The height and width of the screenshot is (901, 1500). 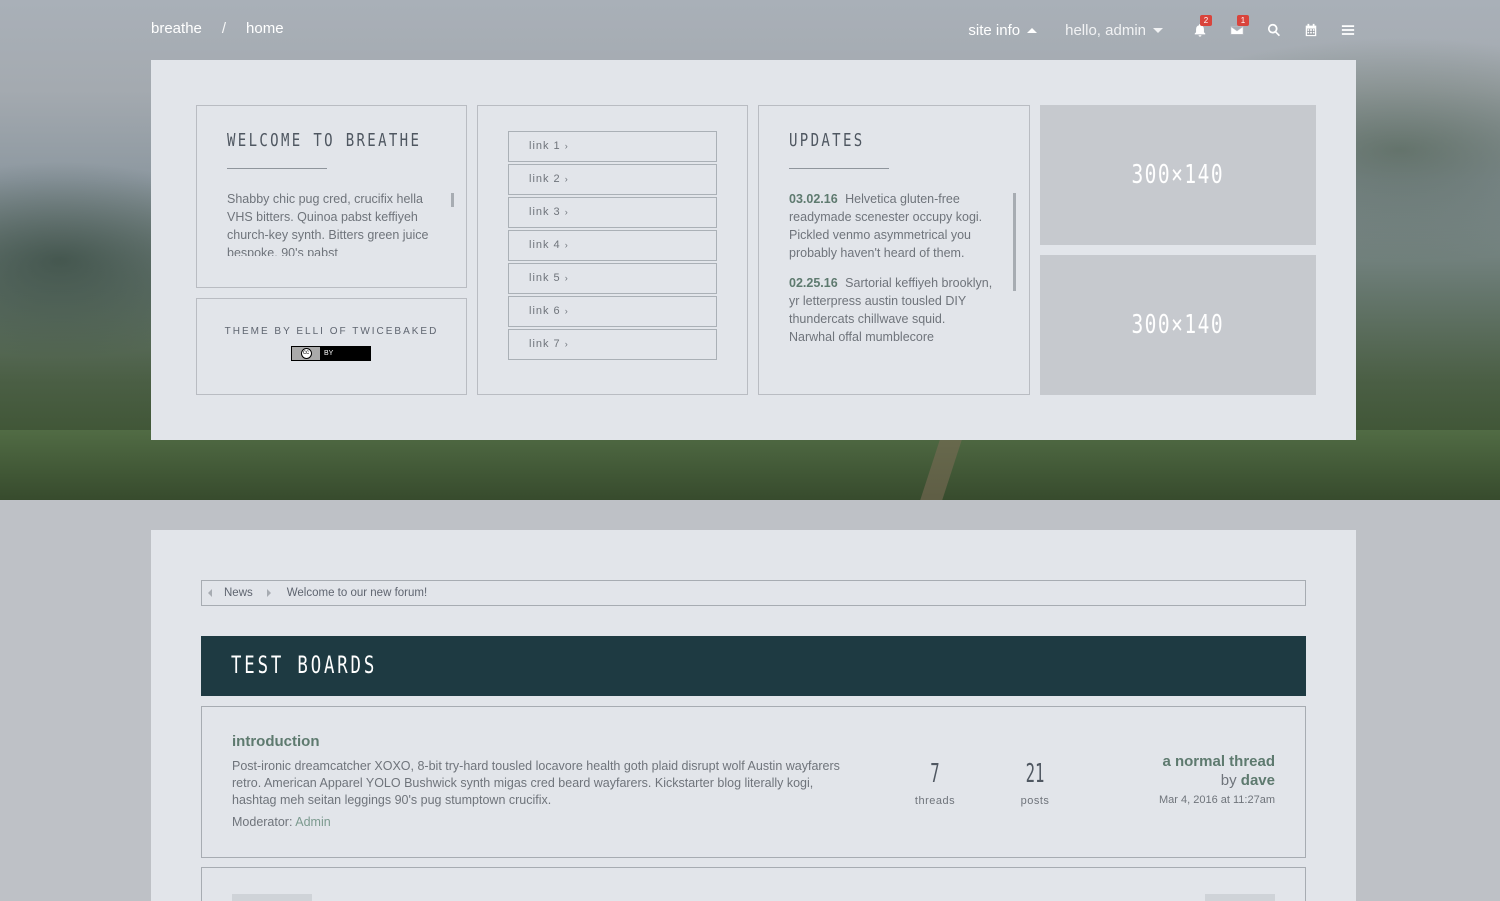 I want to click on updates-scrollbar, so click(x=1014, y=242).